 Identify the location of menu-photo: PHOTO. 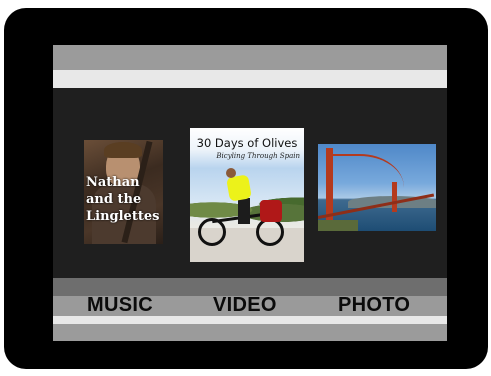
(374, 305).